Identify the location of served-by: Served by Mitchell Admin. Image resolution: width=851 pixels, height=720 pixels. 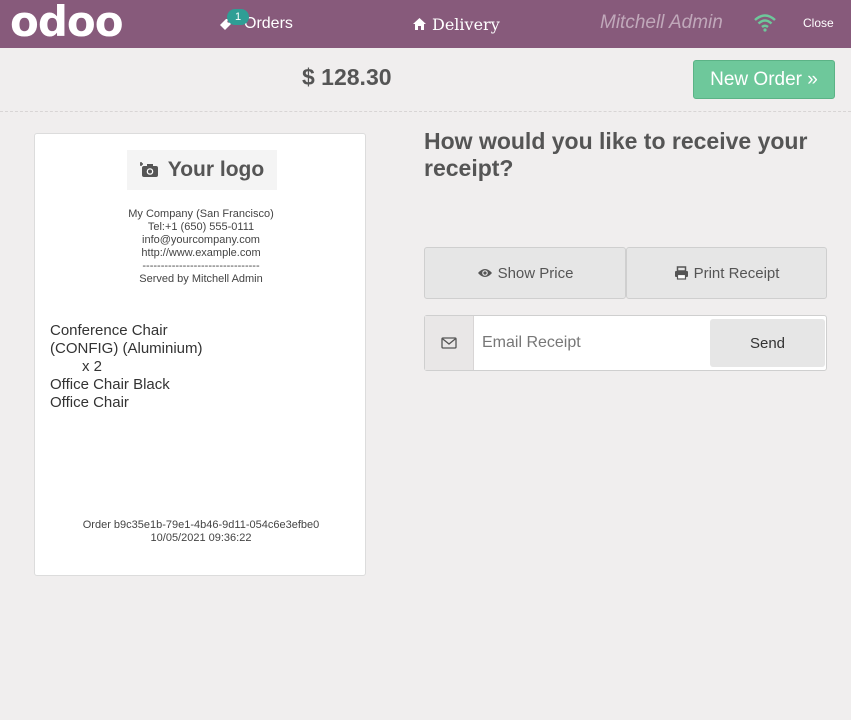
(201, 279).